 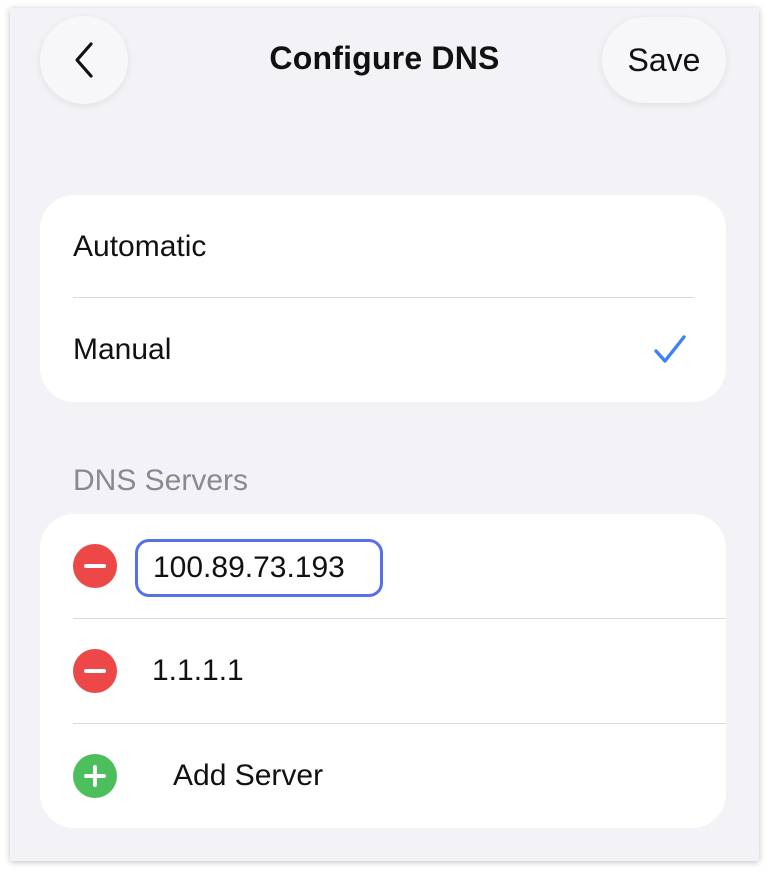 What do you see at coordinates (259, 568) in the screenshot?
I see `dns-server-input: 100.89.73.193` at bounding box center [259, 568].